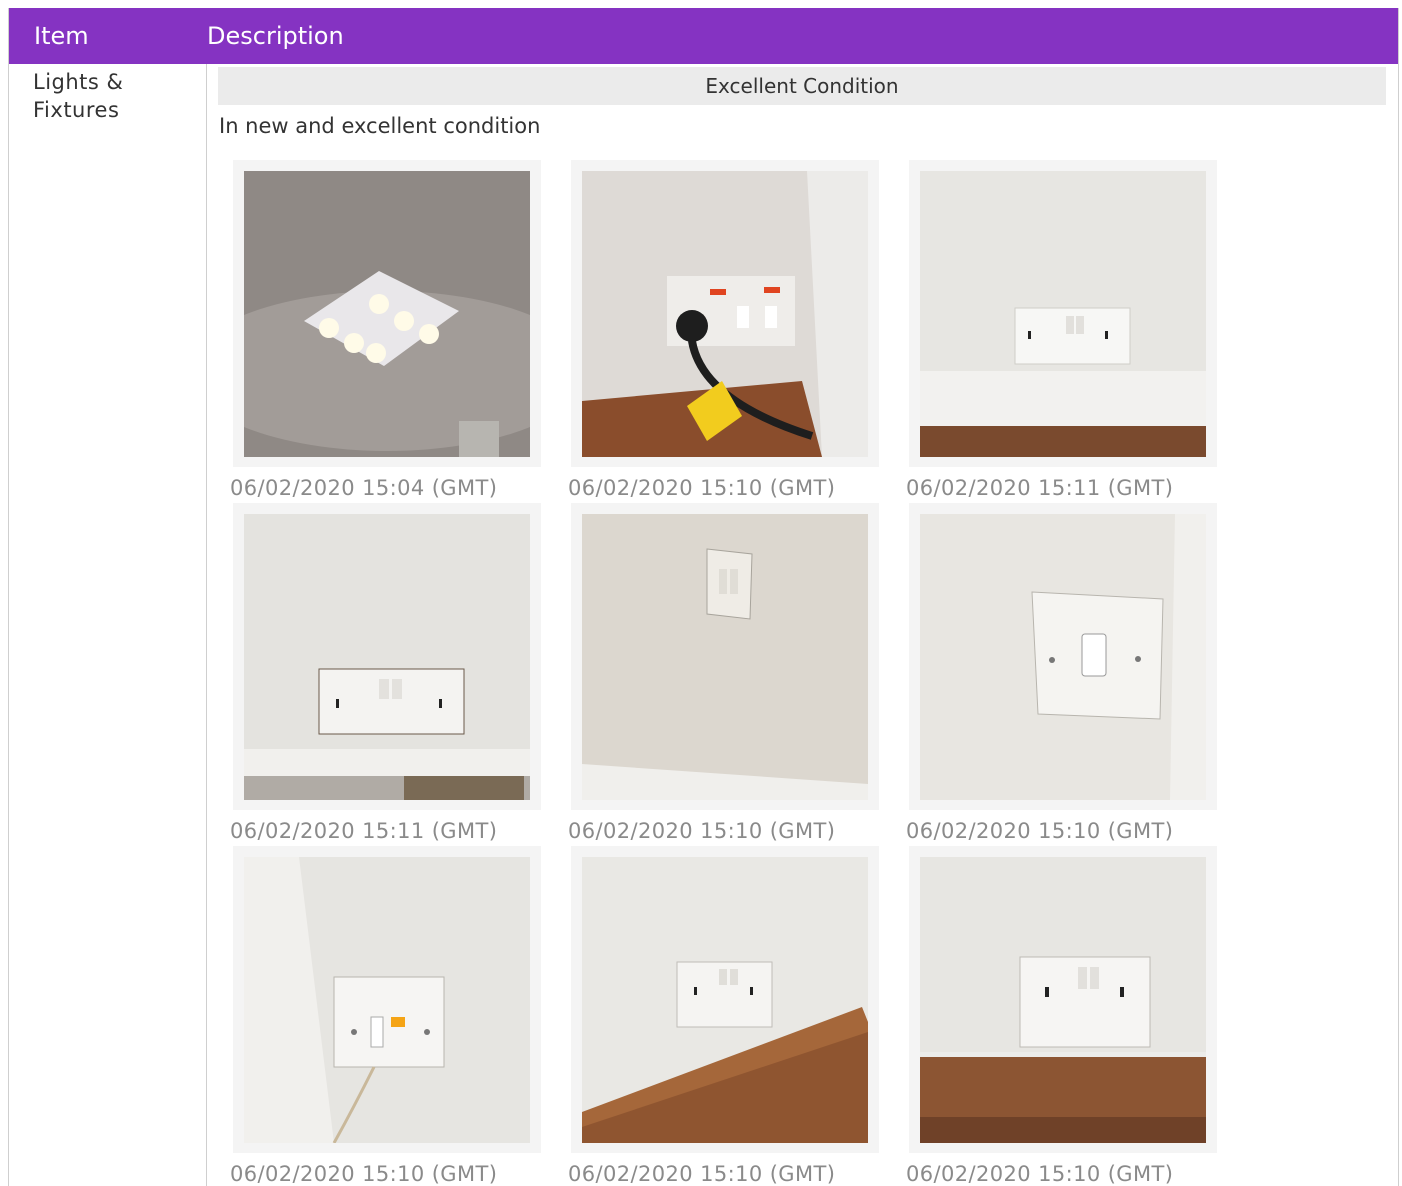  I want to click on photo-fused-spur, so click(387, 1000).